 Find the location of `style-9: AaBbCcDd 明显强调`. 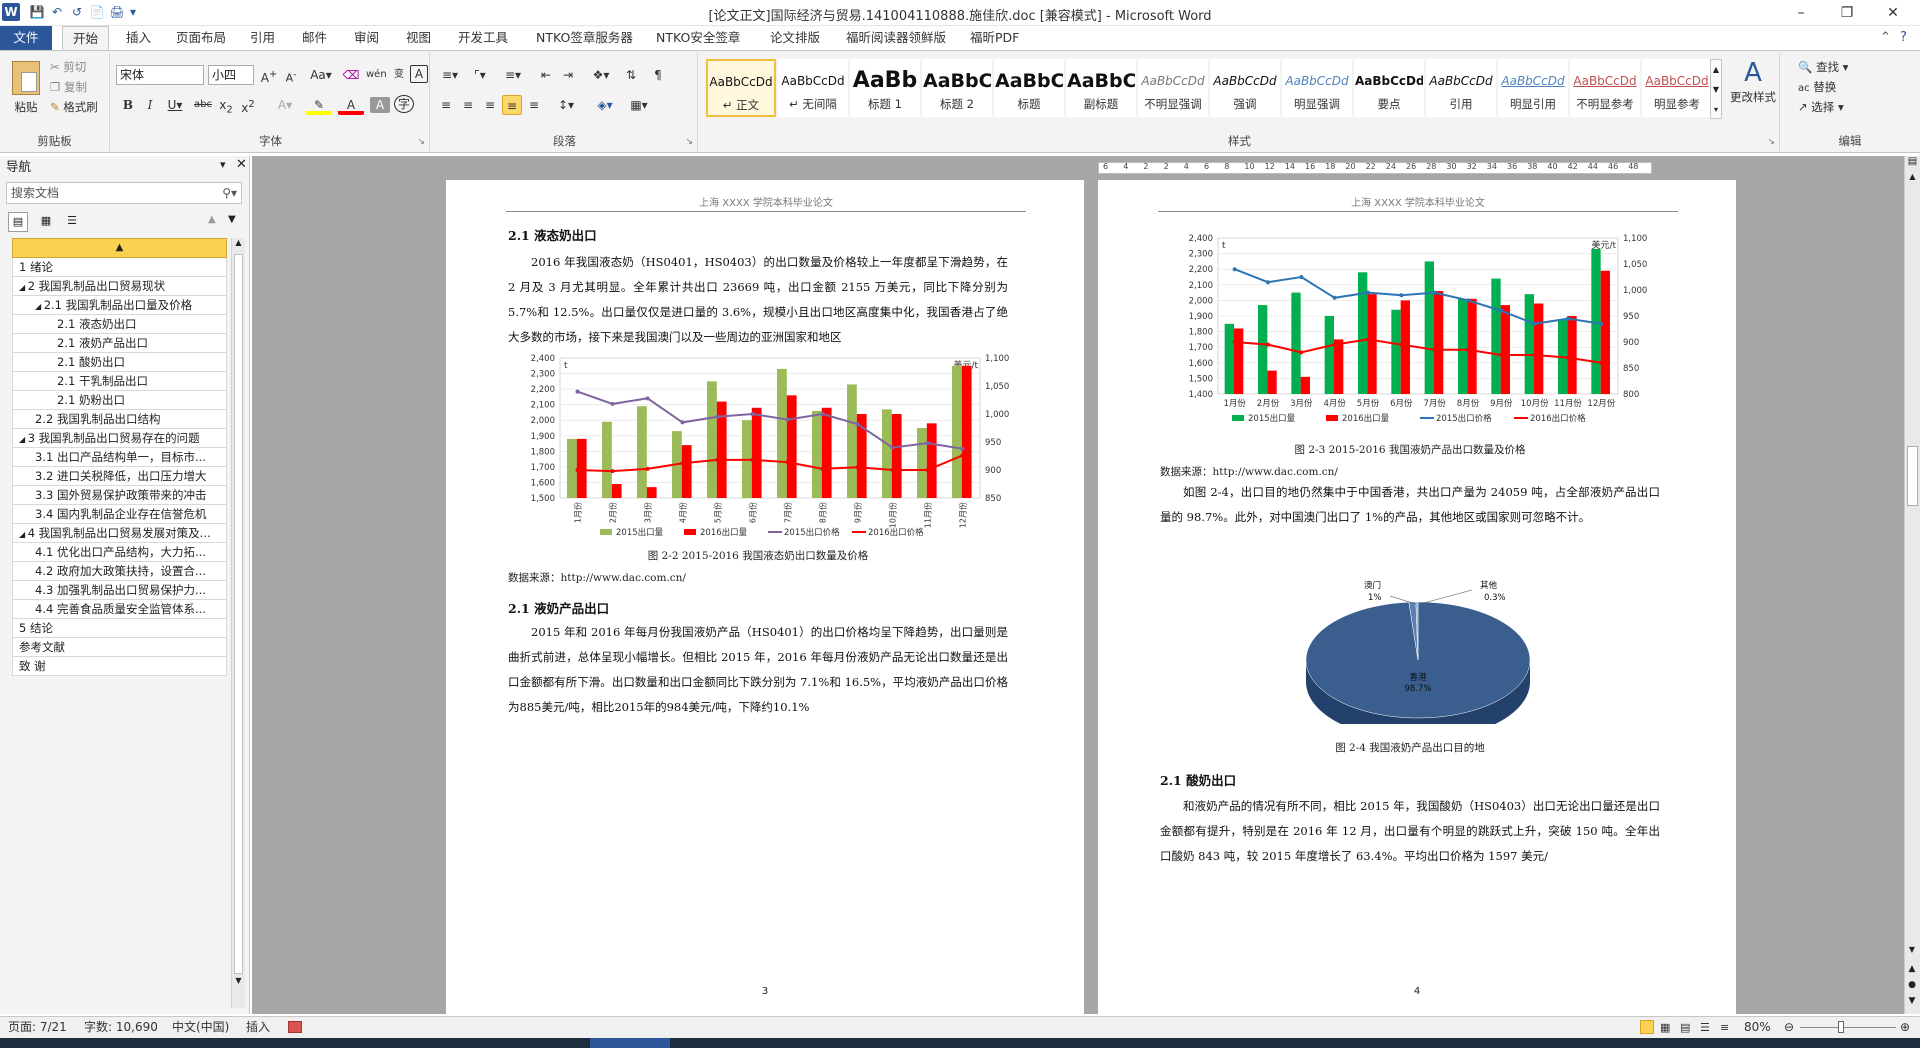

style-9: AaBbCcDd 明显强调 is located at coordinates (1317, 88).